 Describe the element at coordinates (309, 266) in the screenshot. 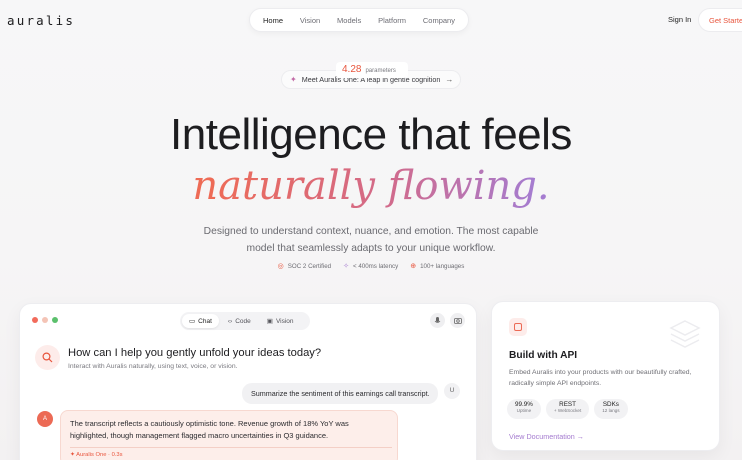

I see `badge-label: SOC 2 Certified` at that location.